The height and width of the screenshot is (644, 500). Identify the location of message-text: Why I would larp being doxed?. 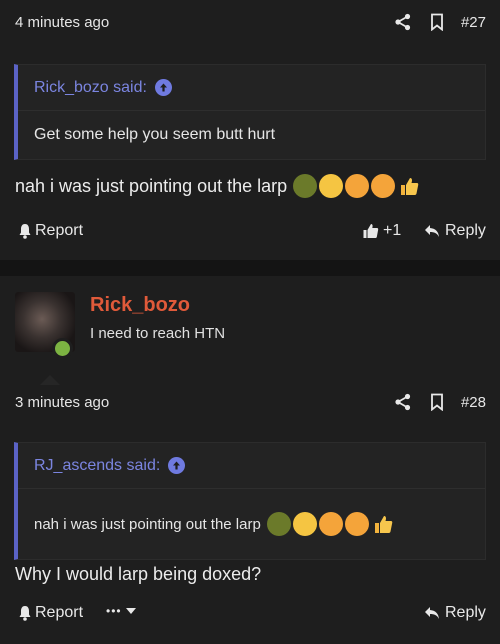
(138, 573).